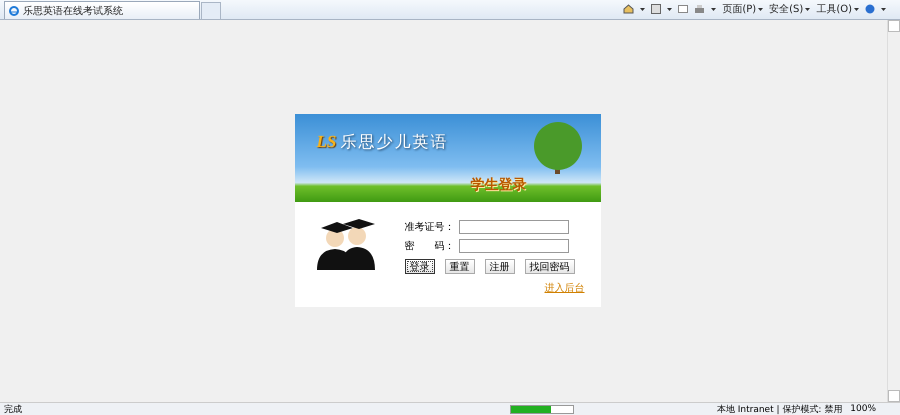 The height and width of the screenshot is (415, 900). What do you see at coordinates (326, 142) in the screenshot?
I see `logo-text: LS` at bounding box center [326, 142].